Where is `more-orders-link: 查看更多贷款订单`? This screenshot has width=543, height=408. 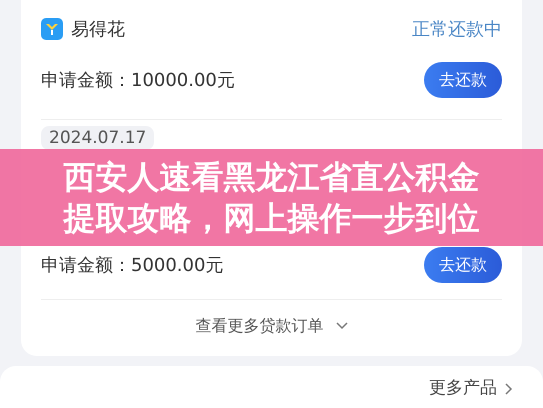
more-orders-link: 查看更多贷款订单 is located at coordinates (260, 326).